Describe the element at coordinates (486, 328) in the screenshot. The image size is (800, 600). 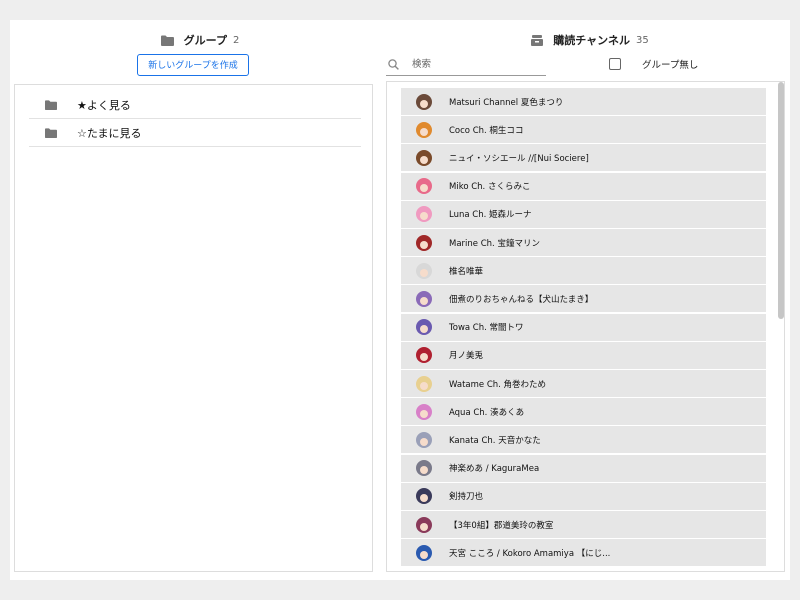
I see `channel-name: Towa Ch. 常闇トワ` at that location.